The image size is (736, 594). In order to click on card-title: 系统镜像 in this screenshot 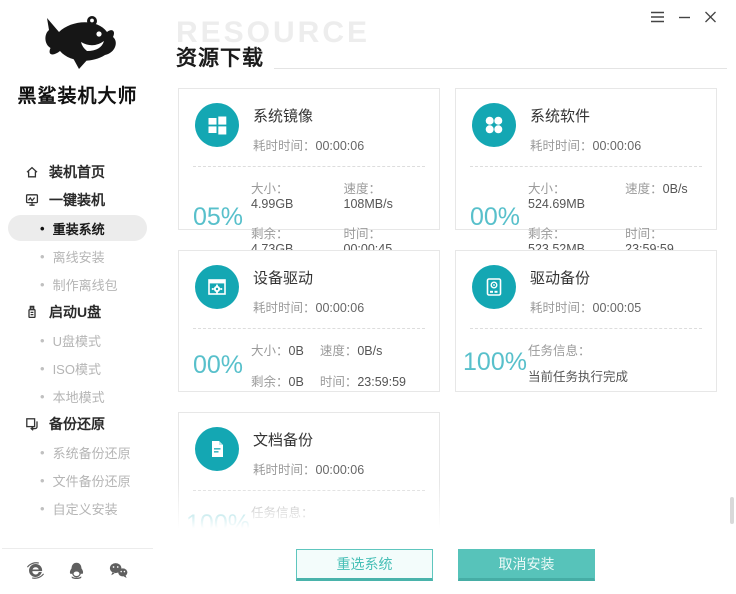, I will do `click(283, 116)`.